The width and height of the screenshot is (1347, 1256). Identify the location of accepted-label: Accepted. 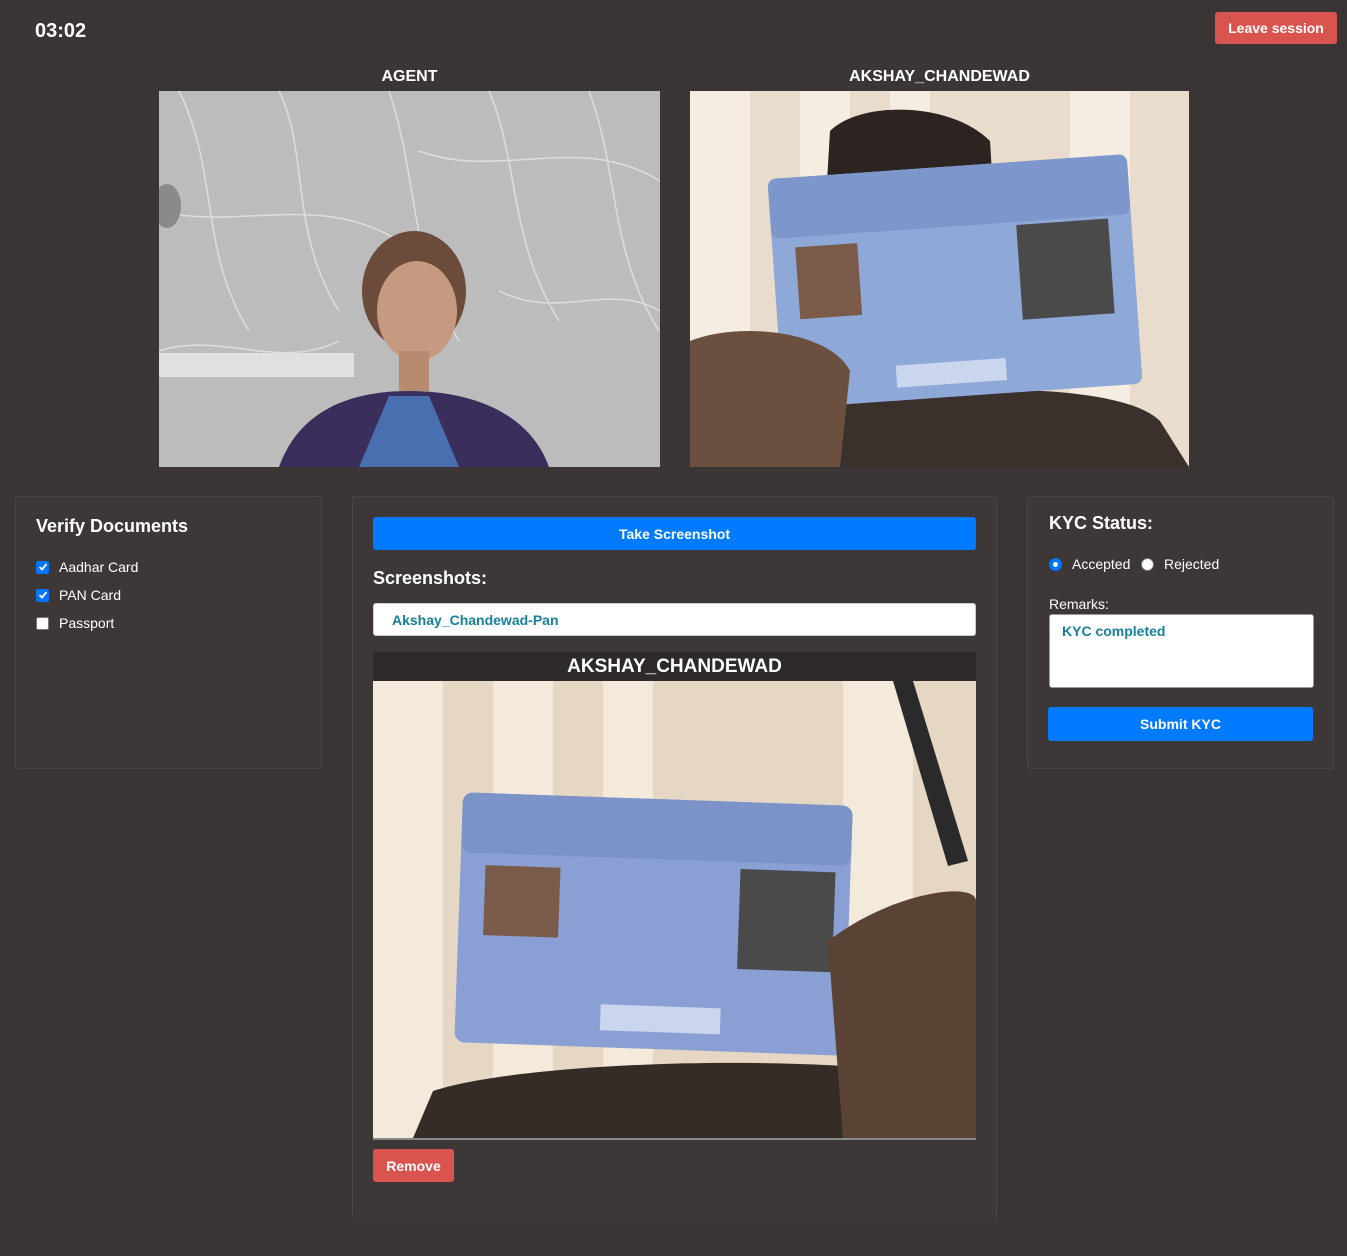
(1101, 564).